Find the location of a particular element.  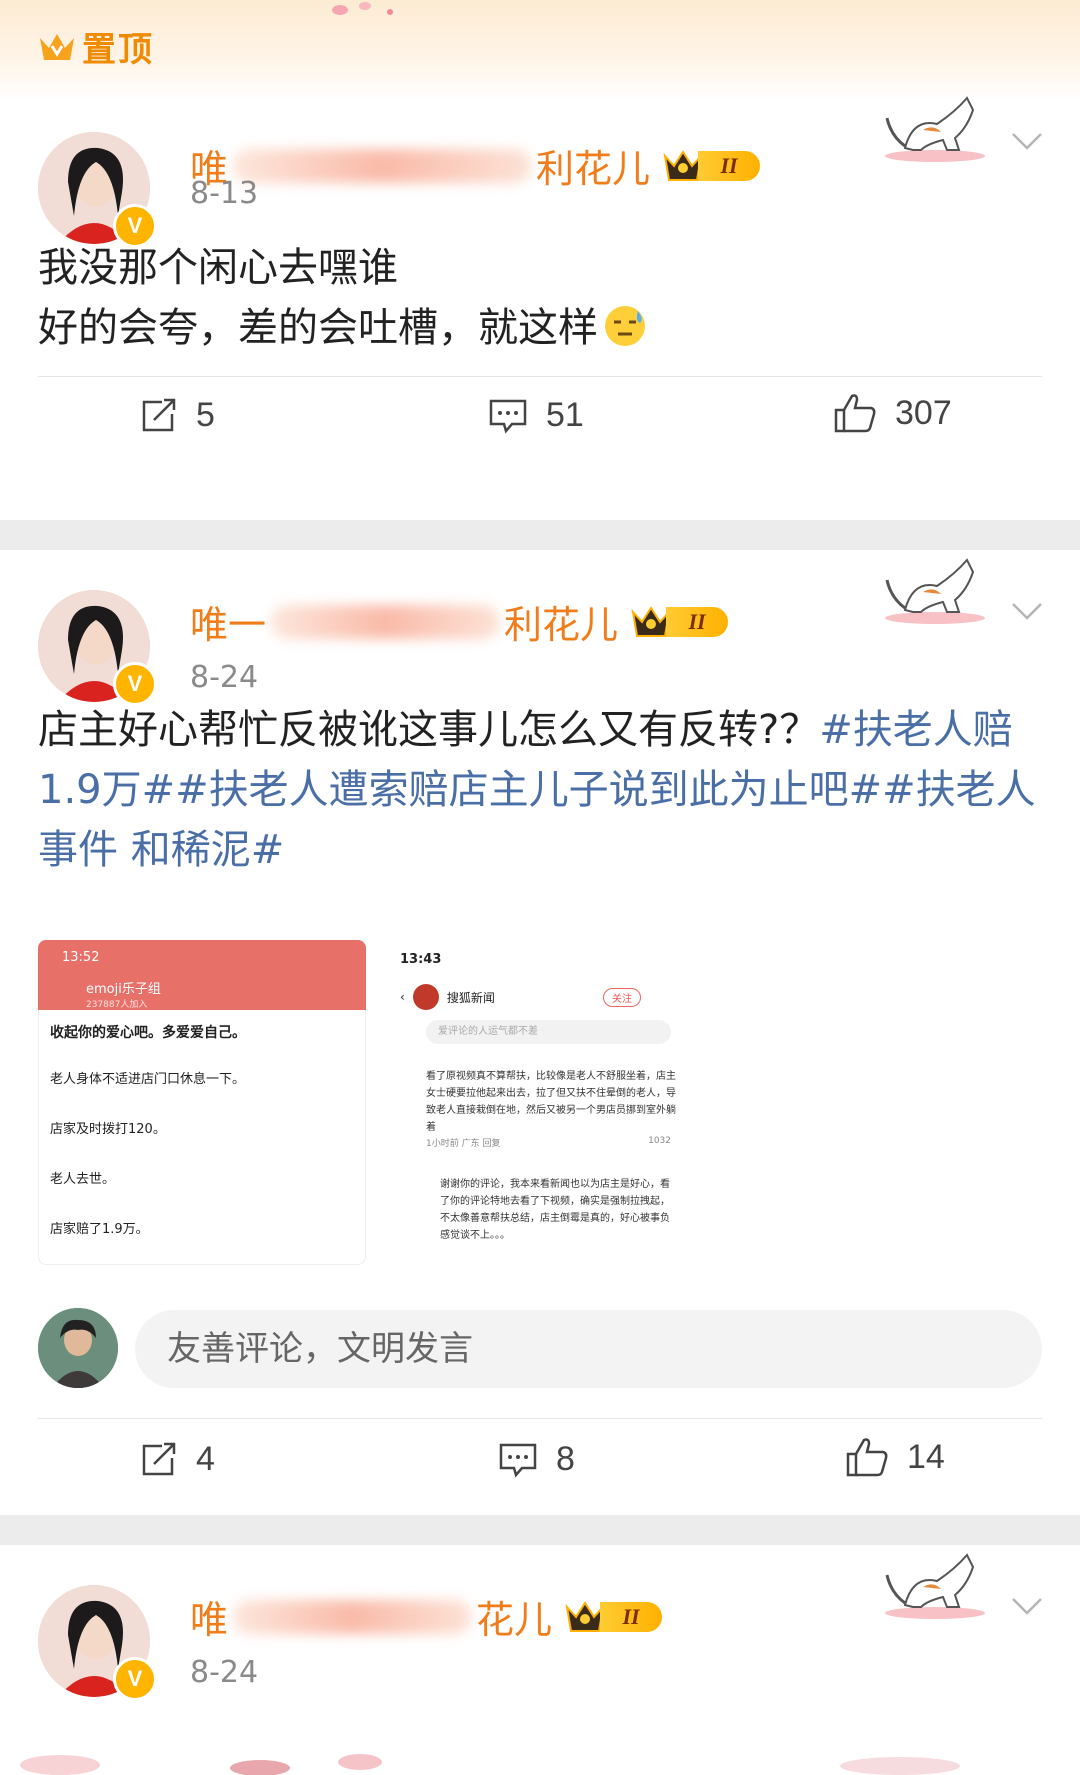

screenshot-group: emoji乐子组 237887人加入 is located at coordinates (123, 994).